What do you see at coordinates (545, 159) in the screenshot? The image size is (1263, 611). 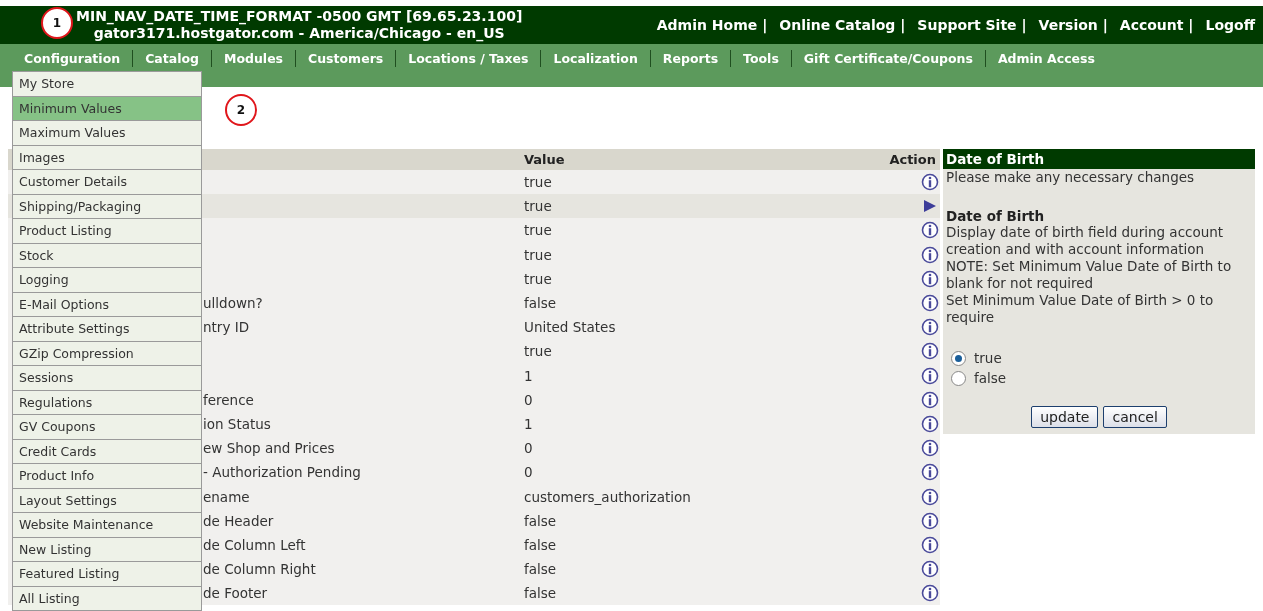 I see `column-header: Value` at bounding box center [545, 159].